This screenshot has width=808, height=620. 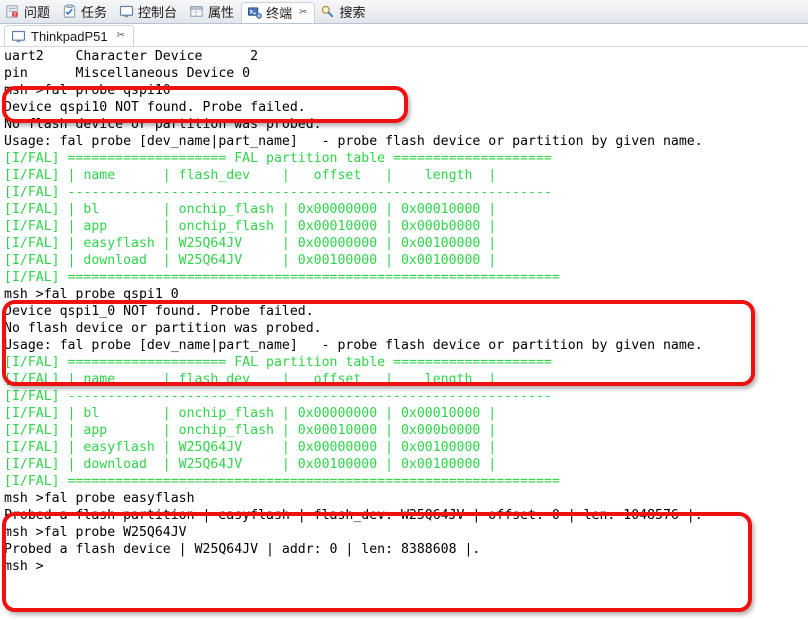 I want to click on tab-console-label: 控制台, so click(x=158, y=12).